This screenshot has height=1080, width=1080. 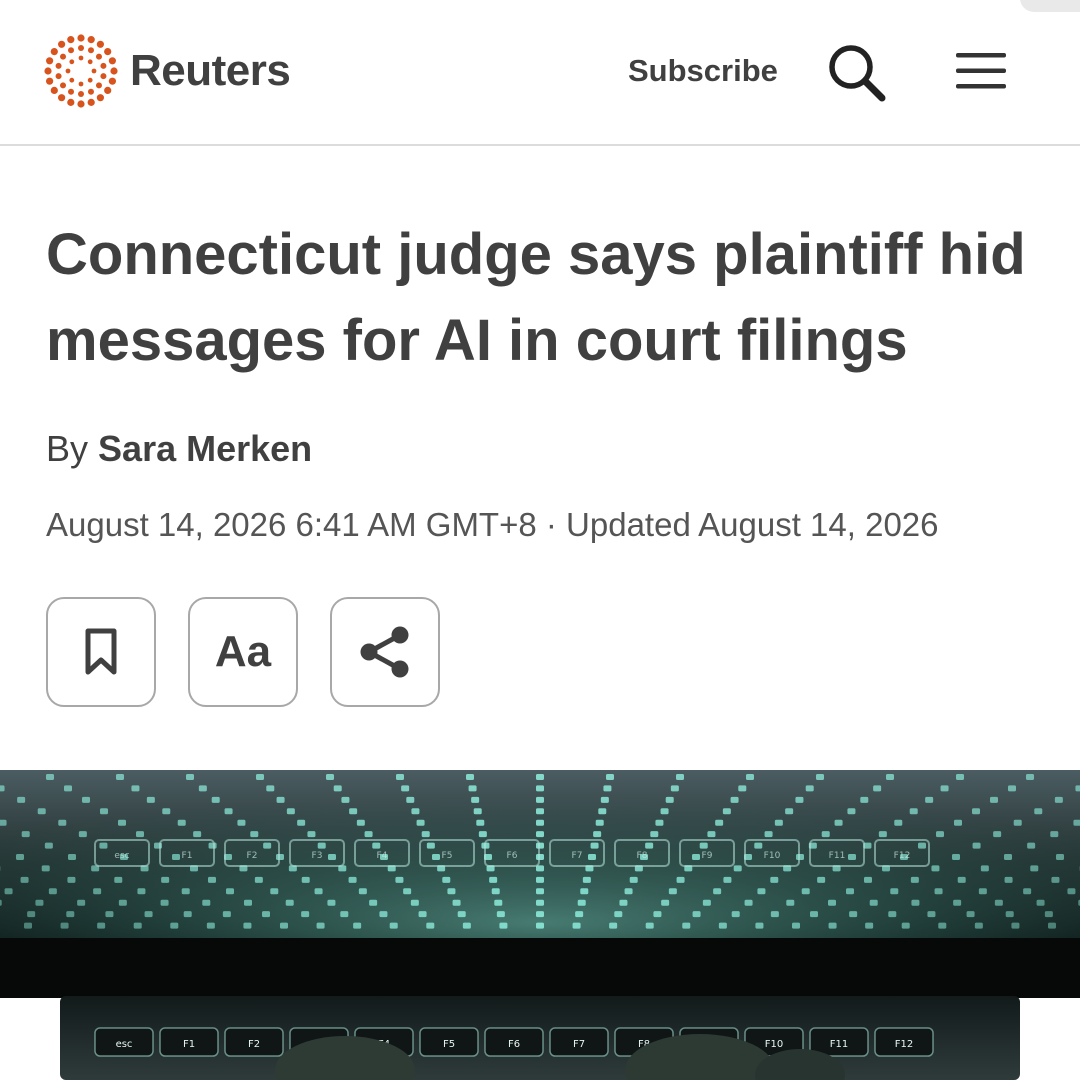 What do you see at coordinates (642, 856) in the screenshot?
I see `key-label: F8` at bounding box center [642, 856].